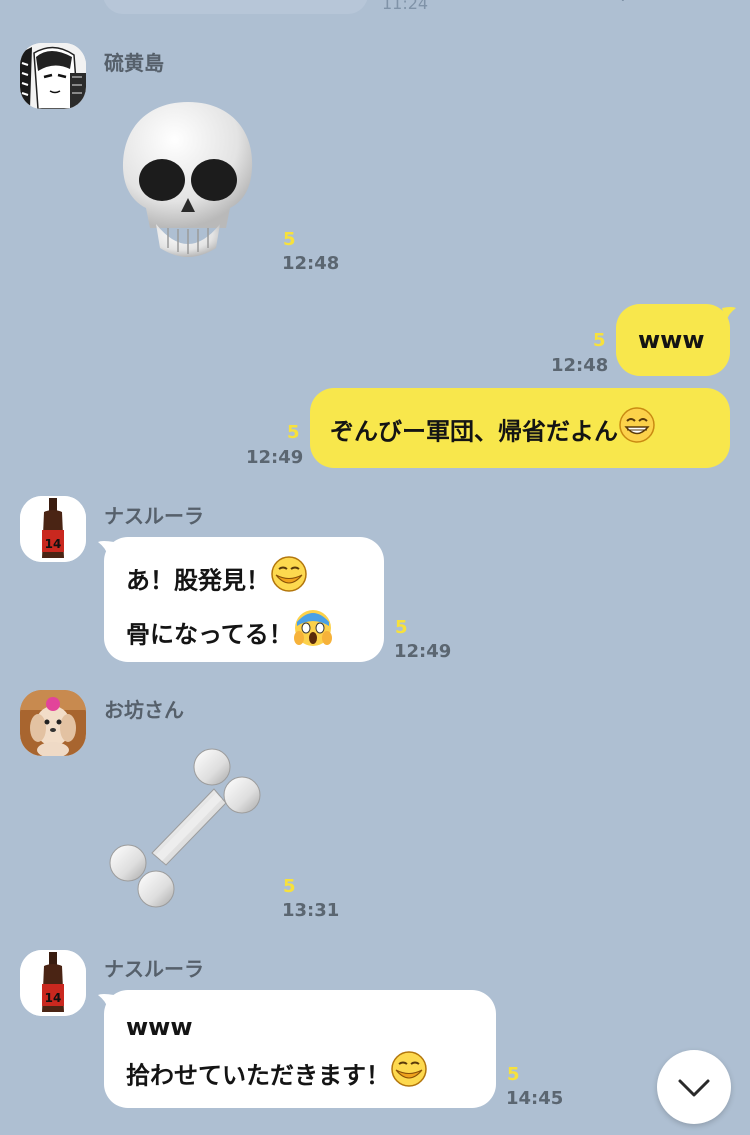 This screenshot has width=750, height=1135. I want to click on incoming-message-bubble: あ！股発見！ 骨になってる！, so click(244, 599).